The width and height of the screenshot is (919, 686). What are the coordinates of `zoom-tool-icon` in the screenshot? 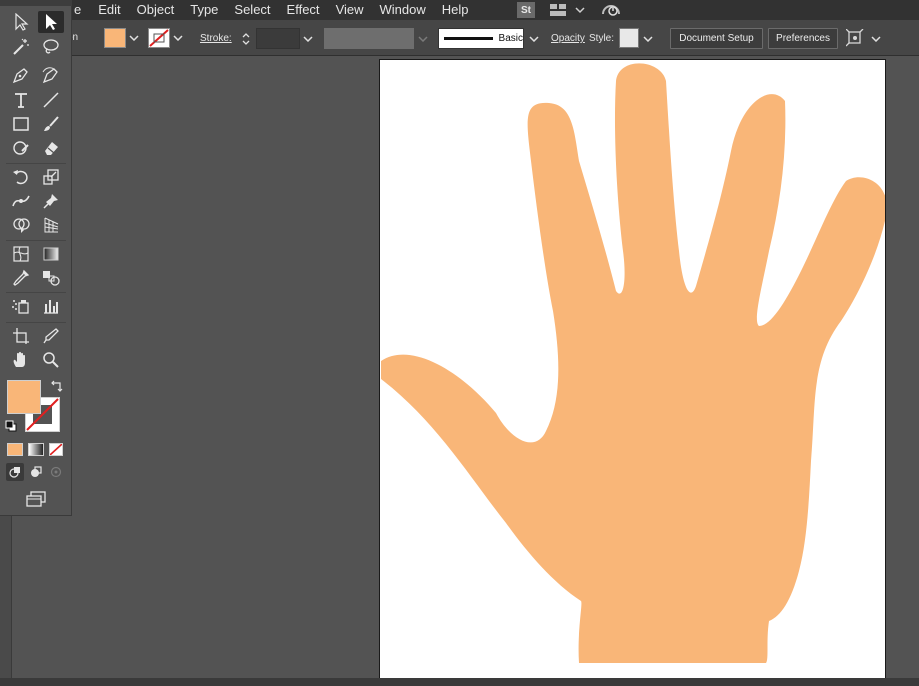 It's located at (51, 360).